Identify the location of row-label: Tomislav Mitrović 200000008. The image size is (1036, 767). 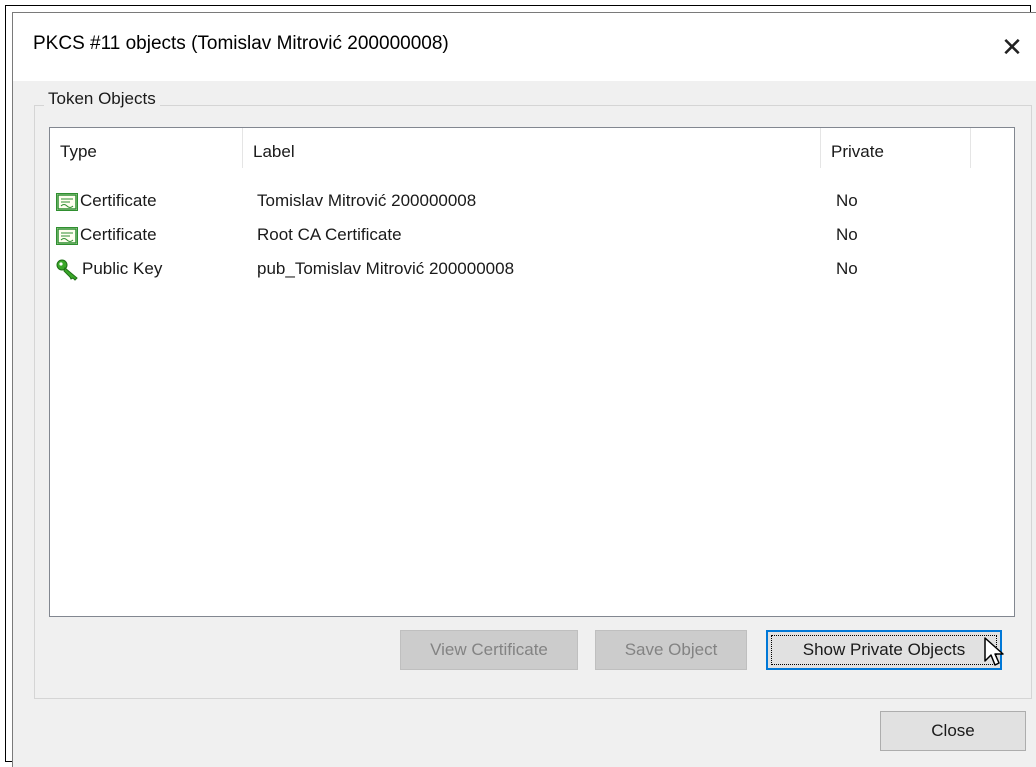
(367, 200).